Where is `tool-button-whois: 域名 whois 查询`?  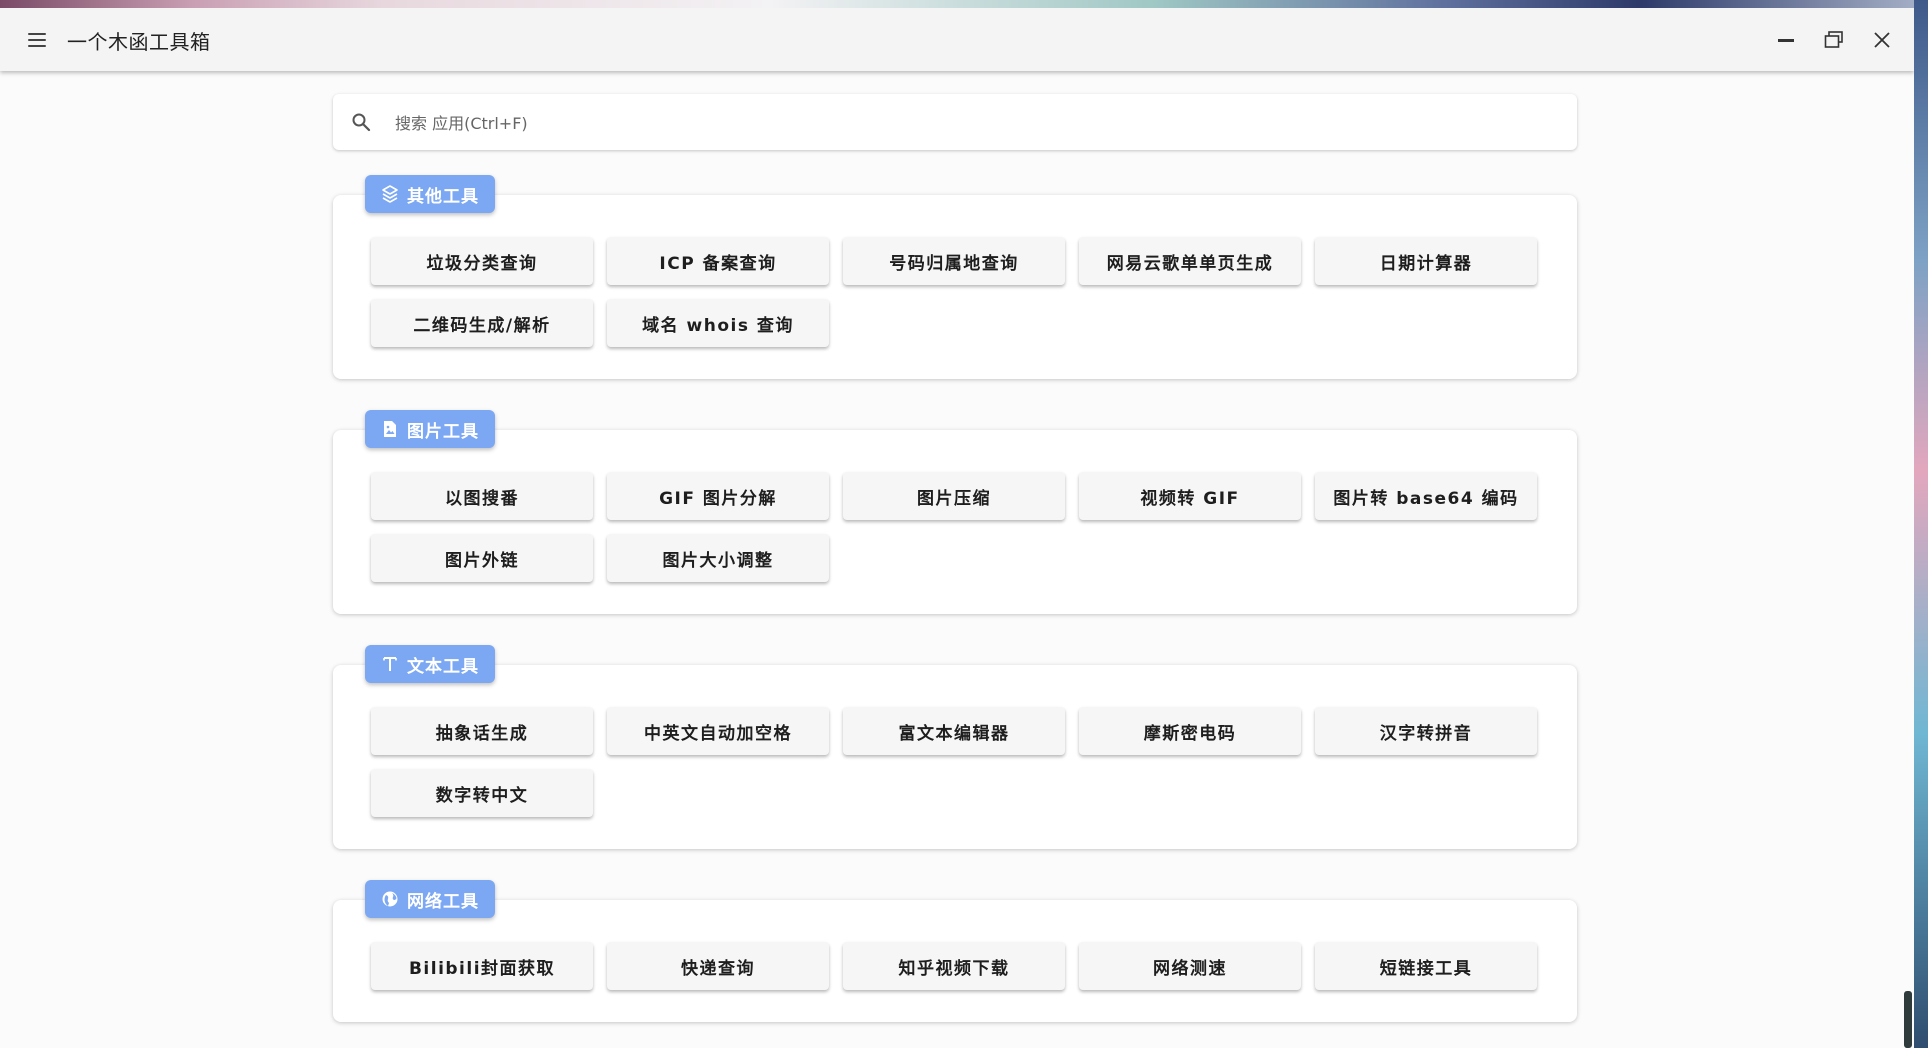
tool-button-whois: 域名 whois 查询 is located at coordinates (718, 323).